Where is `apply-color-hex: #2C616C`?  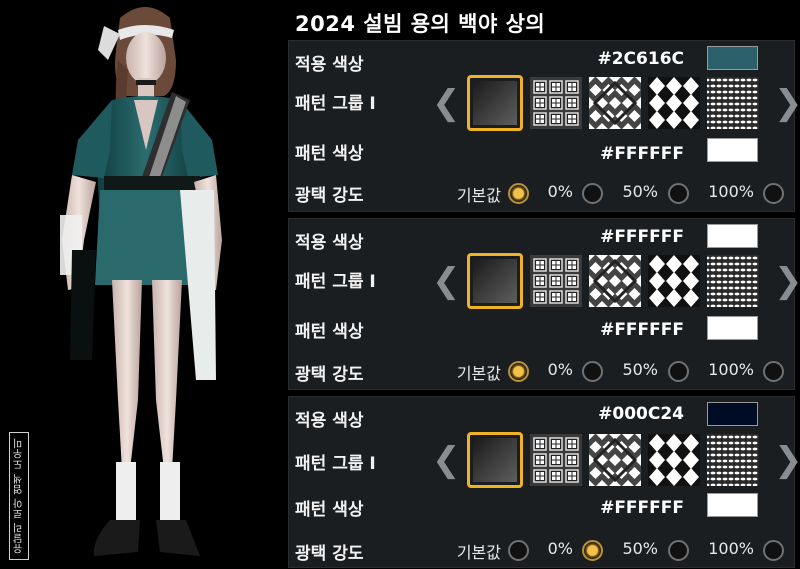
apply-color-hex: #2C616C is located at coordinates (640, 59).